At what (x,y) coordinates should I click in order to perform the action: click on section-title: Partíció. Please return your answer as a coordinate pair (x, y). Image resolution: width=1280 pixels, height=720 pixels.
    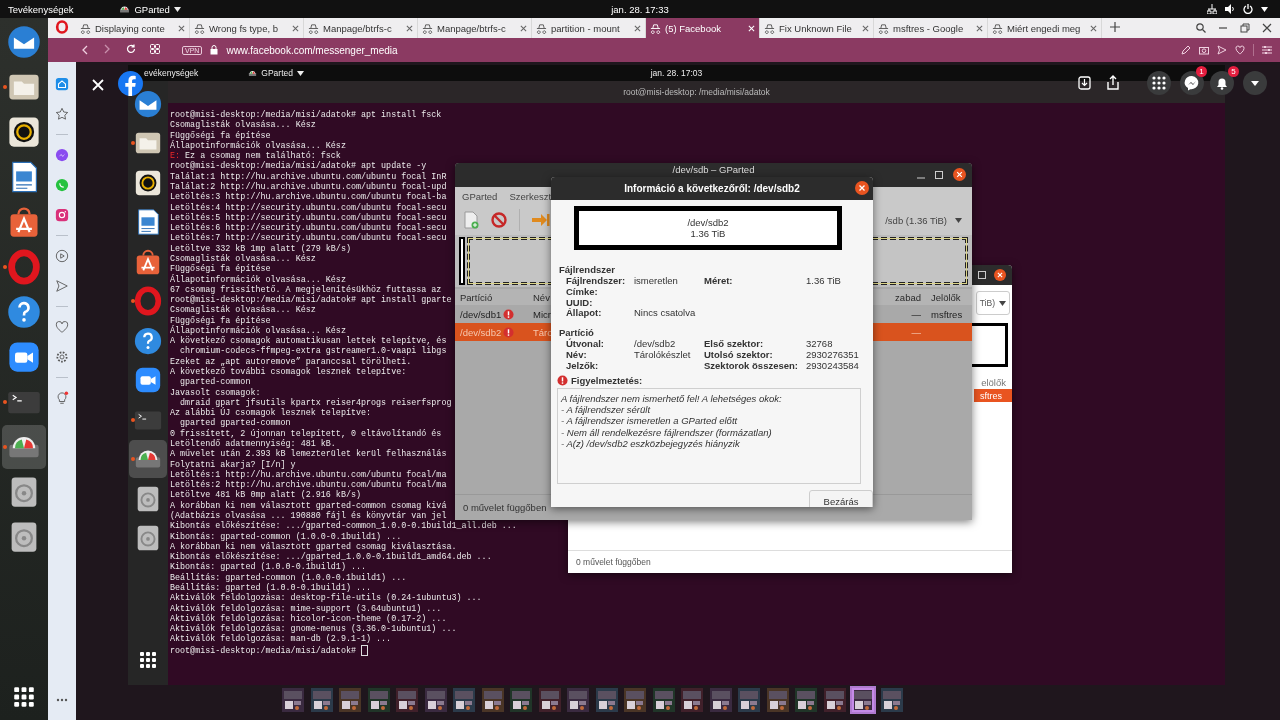
    Looking at the image, I should click on (576, 333).